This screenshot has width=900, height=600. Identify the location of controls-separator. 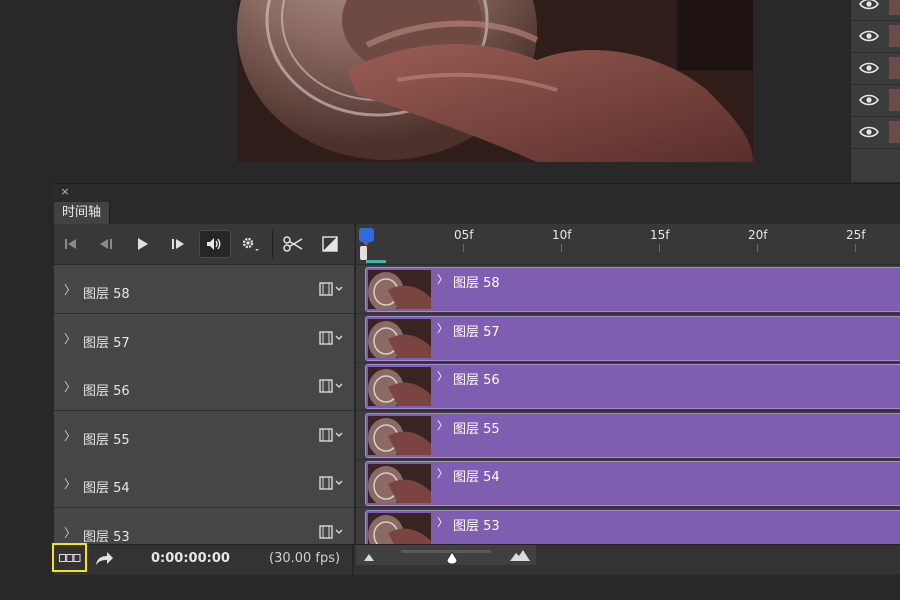
(272, 244).